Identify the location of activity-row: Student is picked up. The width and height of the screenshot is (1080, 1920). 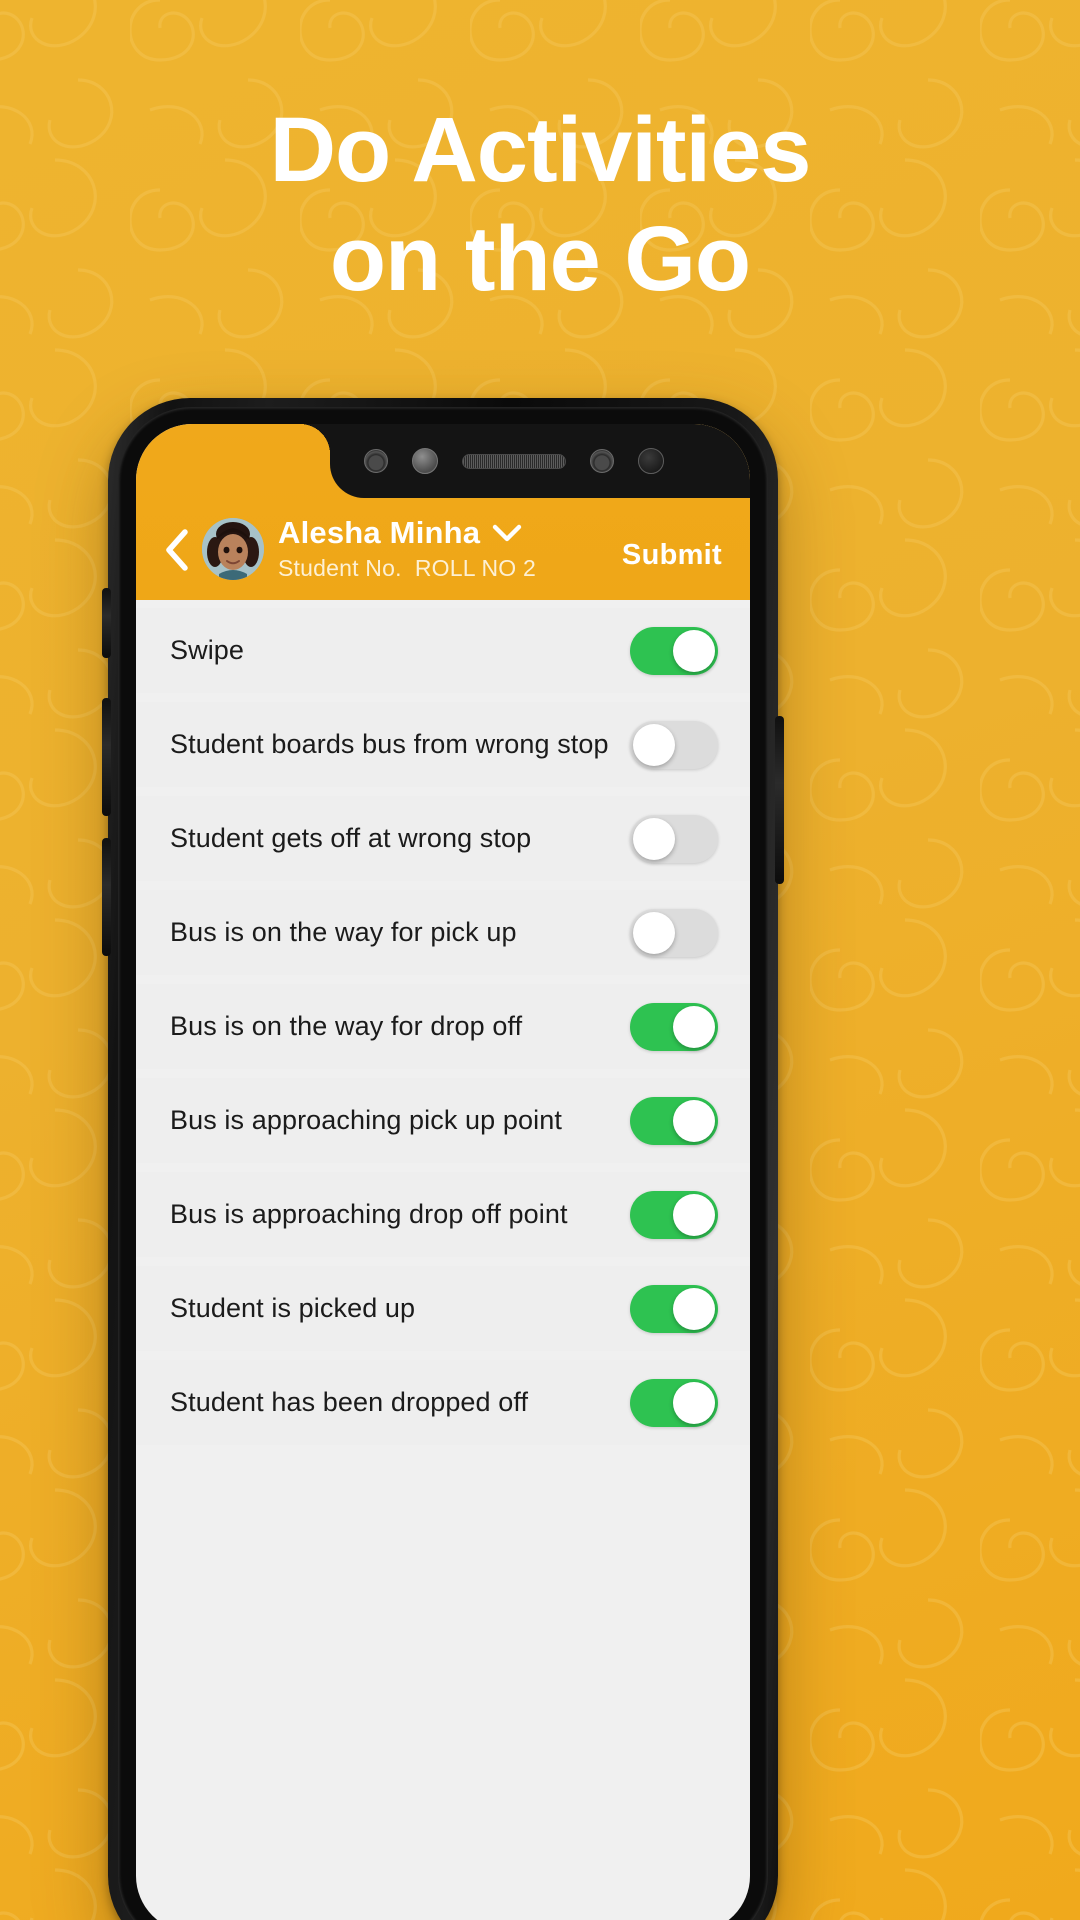
(443, 1308).